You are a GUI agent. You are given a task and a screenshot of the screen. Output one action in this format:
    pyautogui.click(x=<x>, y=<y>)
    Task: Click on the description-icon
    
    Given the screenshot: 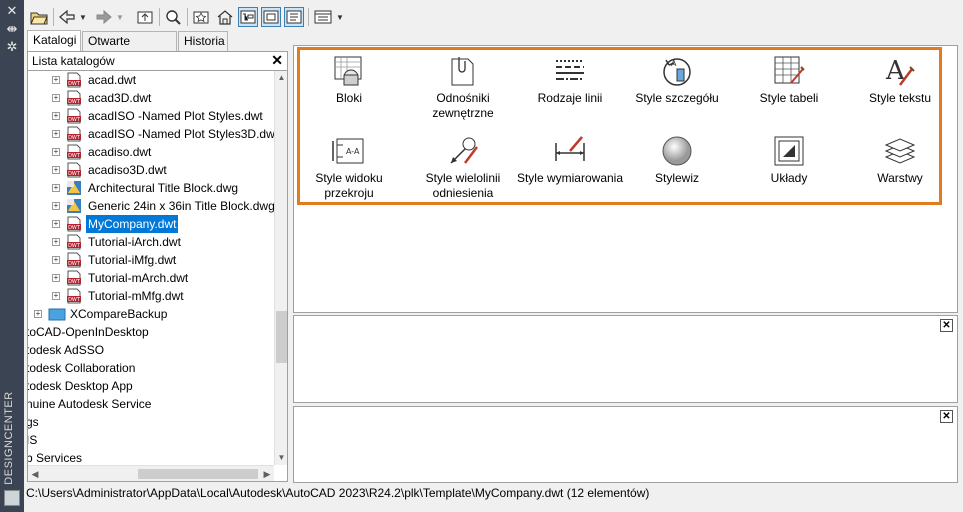 What is the action you would take?
    pyautogui.click(x=294, y=17)
    